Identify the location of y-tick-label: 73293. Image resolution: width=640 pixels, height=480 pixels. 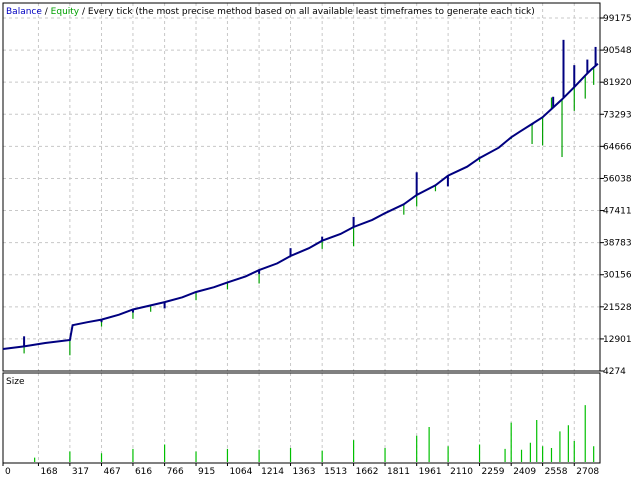
(617, 115).